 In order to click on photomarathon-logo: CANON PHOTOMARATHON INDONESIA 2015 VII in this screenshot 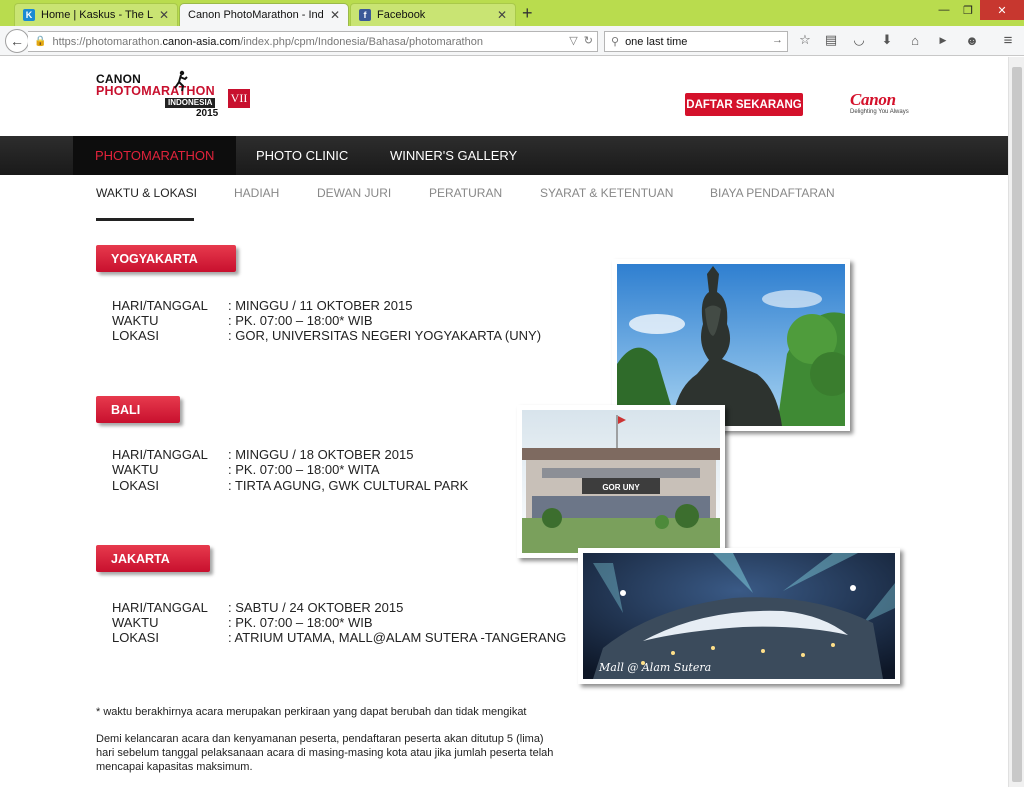, I will do `click(175, 96)`.